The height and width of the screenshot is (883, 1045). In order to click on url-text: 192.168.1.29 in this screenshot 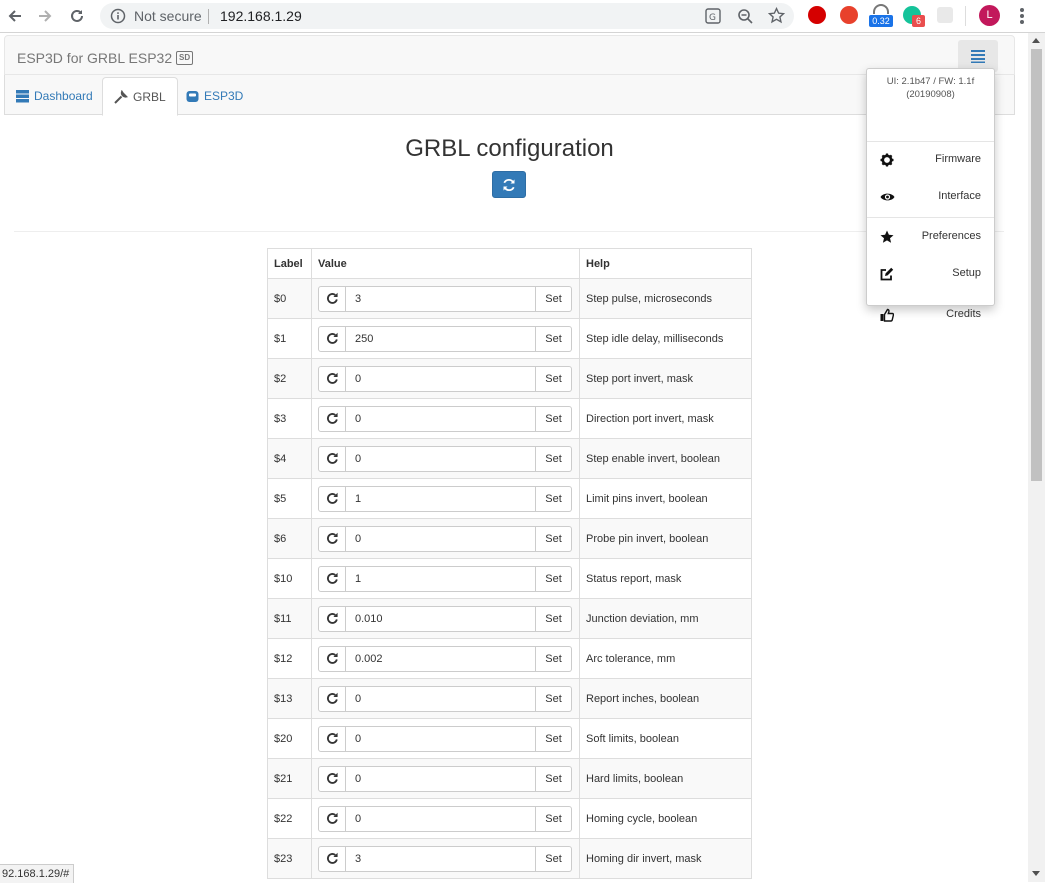, I will do `click(261, 16)`.